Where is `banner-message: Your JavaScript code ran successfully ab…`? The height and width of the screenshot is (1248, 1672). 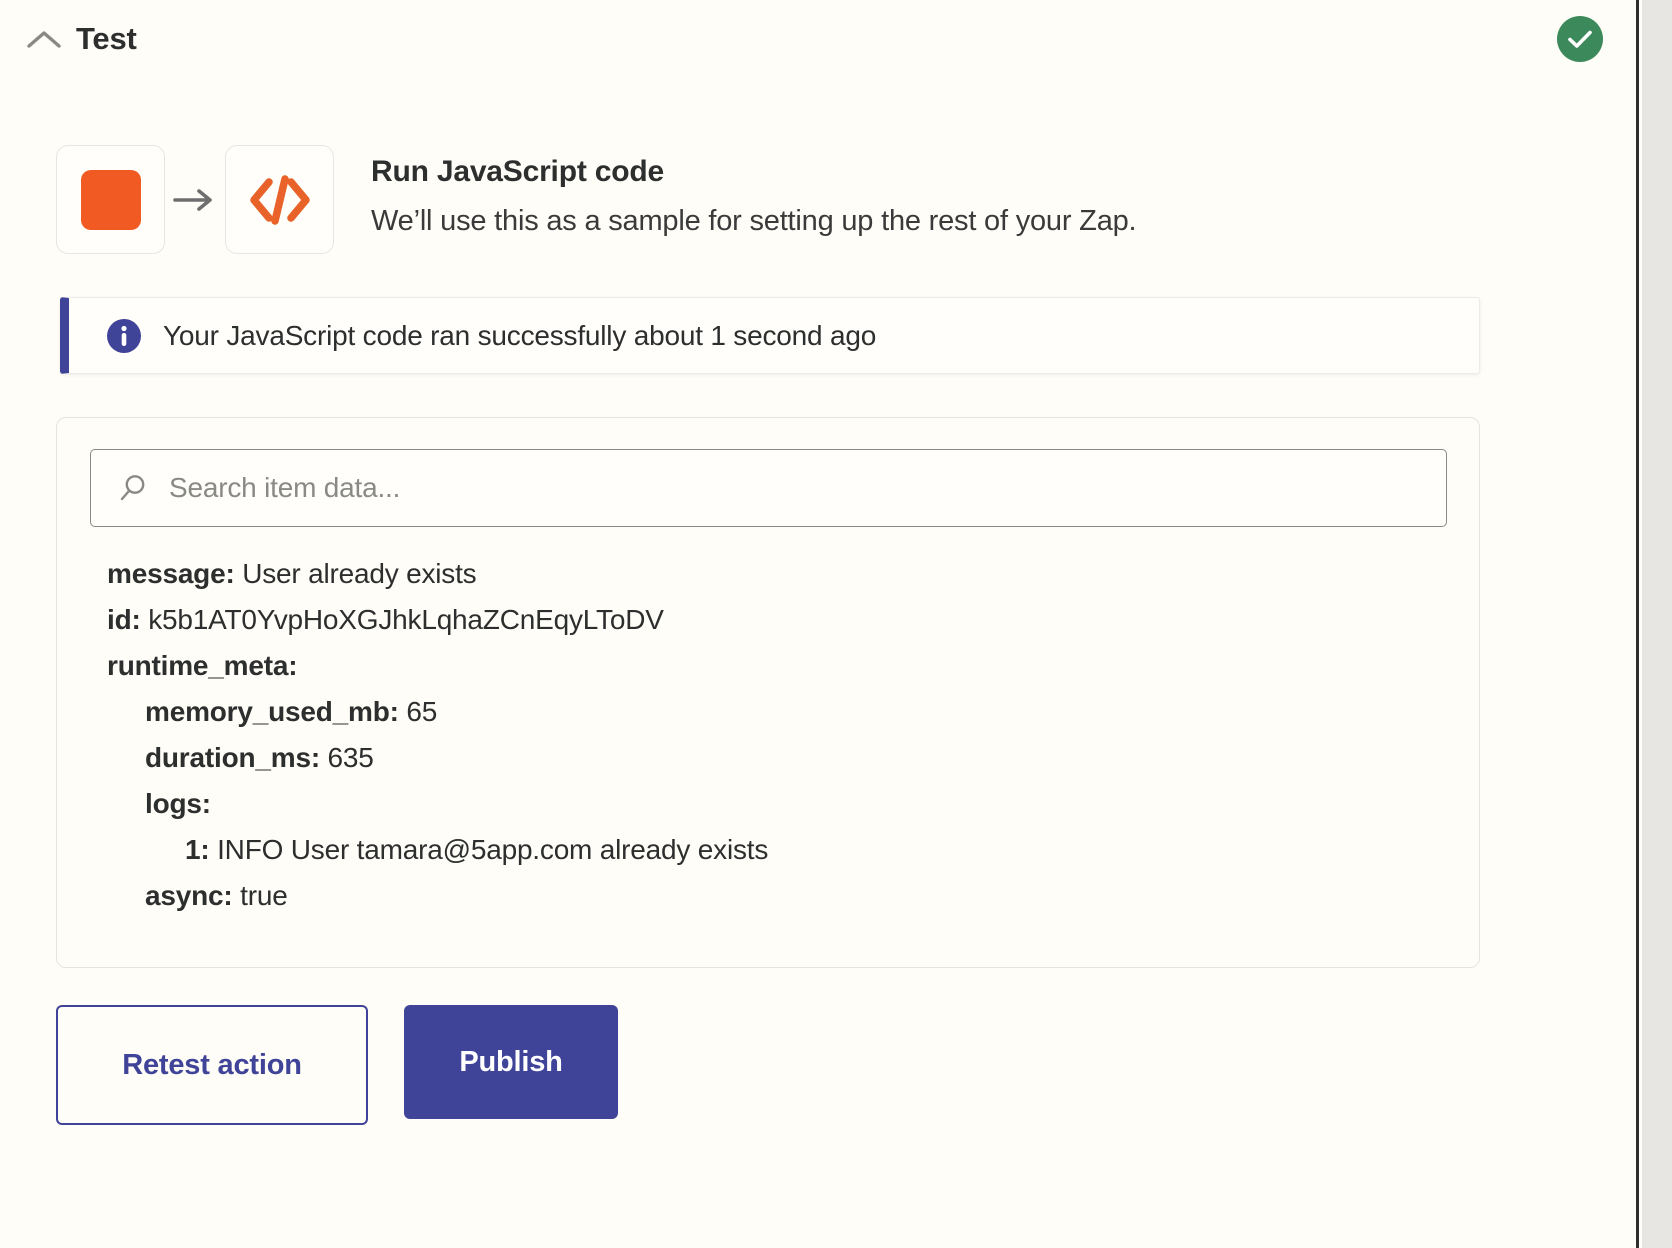 banner-message: Your JavaScript code ran successfully ab… is located at coordinates (520, 335).